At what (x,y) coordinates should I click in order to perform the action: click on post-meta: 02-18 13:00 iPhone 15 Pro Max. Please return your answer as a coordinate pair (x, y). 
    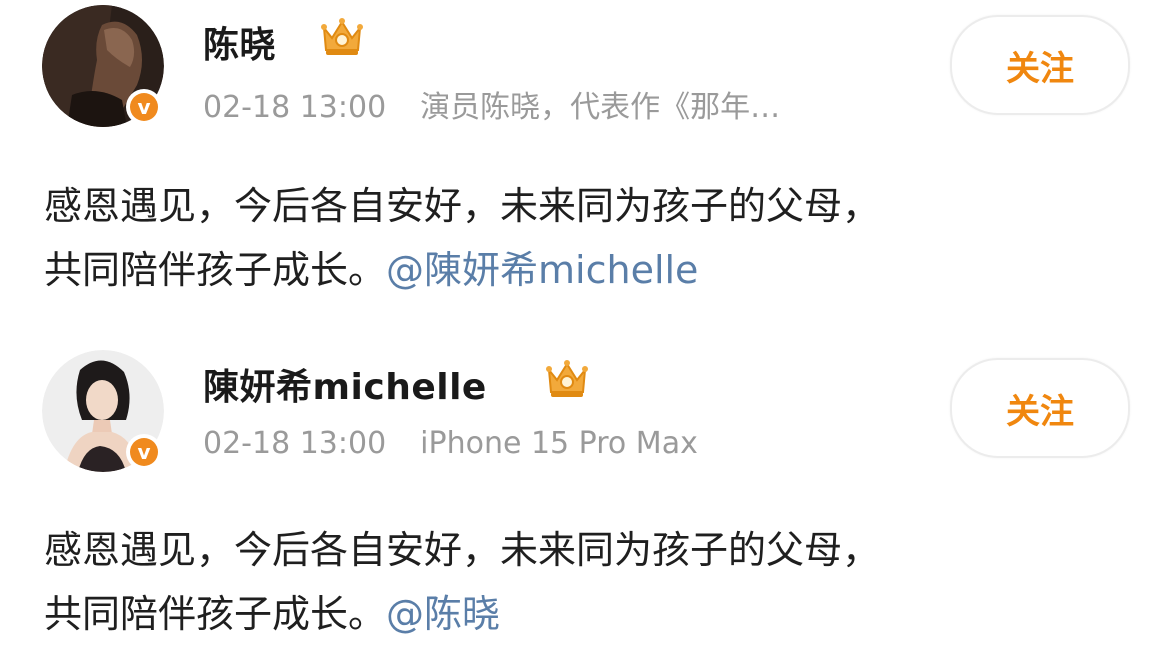
    Looking at the image, I should click on (450, 443).